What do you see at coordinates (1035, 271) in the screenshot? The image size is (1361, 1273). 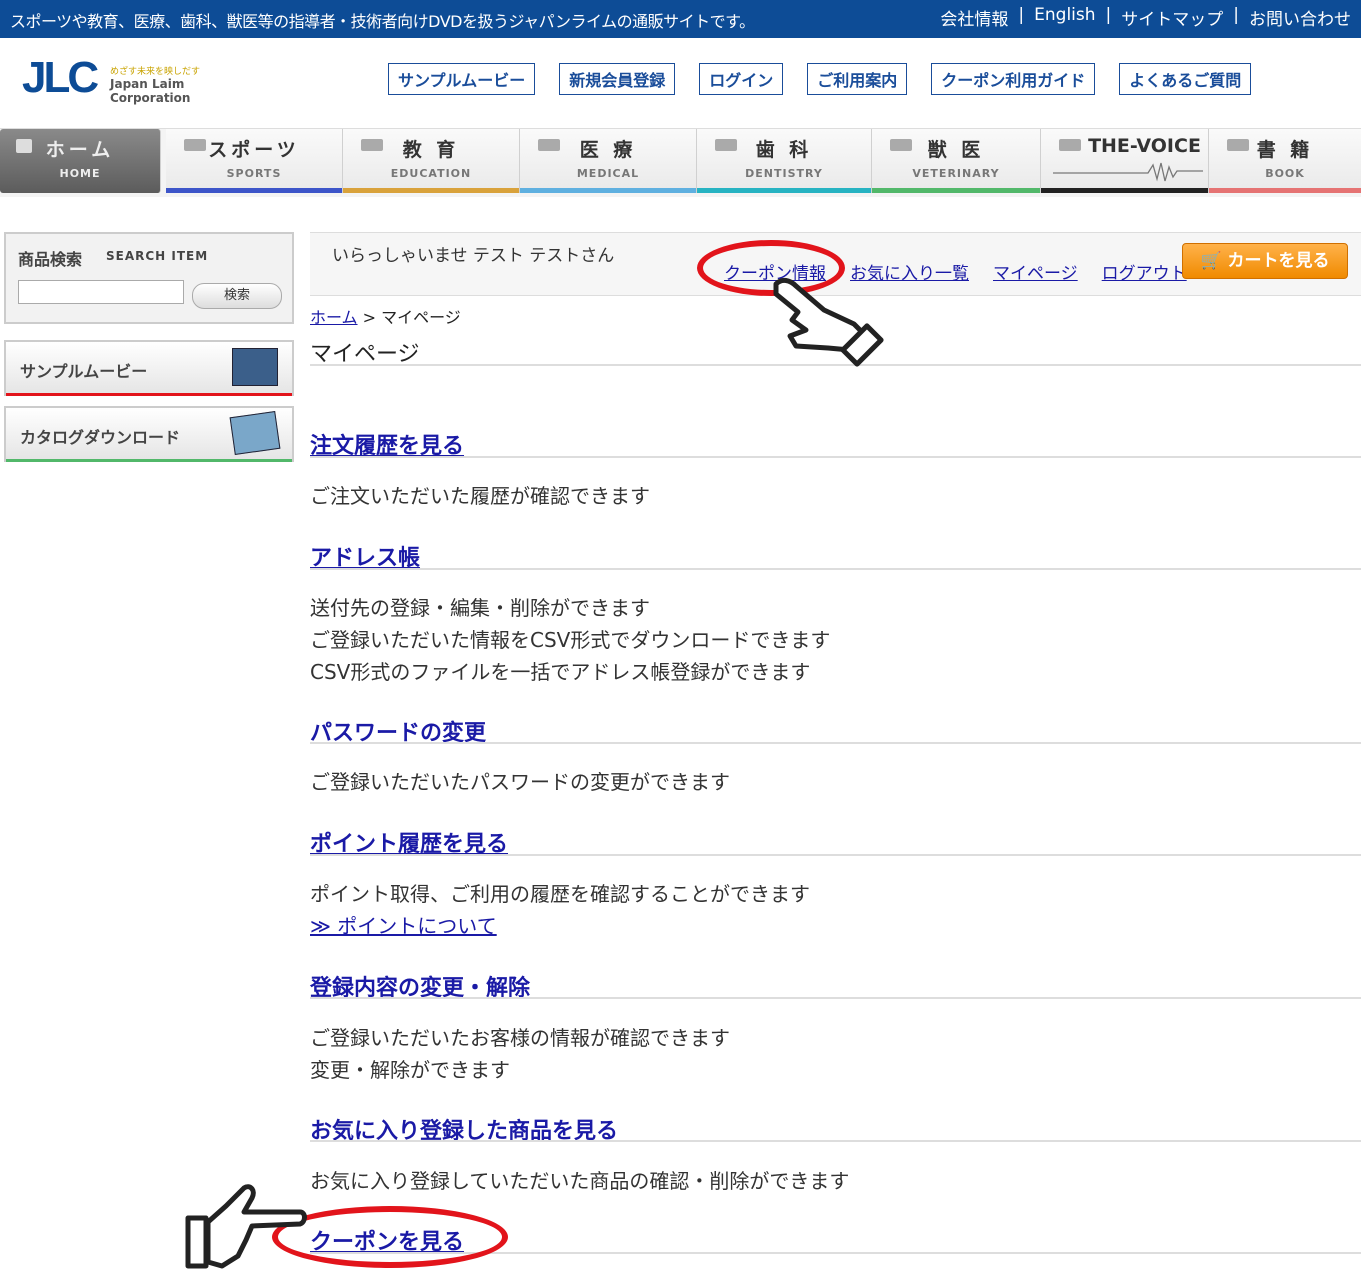 I see `mypage-link: マイページ` at bounding box center [1035, 271].